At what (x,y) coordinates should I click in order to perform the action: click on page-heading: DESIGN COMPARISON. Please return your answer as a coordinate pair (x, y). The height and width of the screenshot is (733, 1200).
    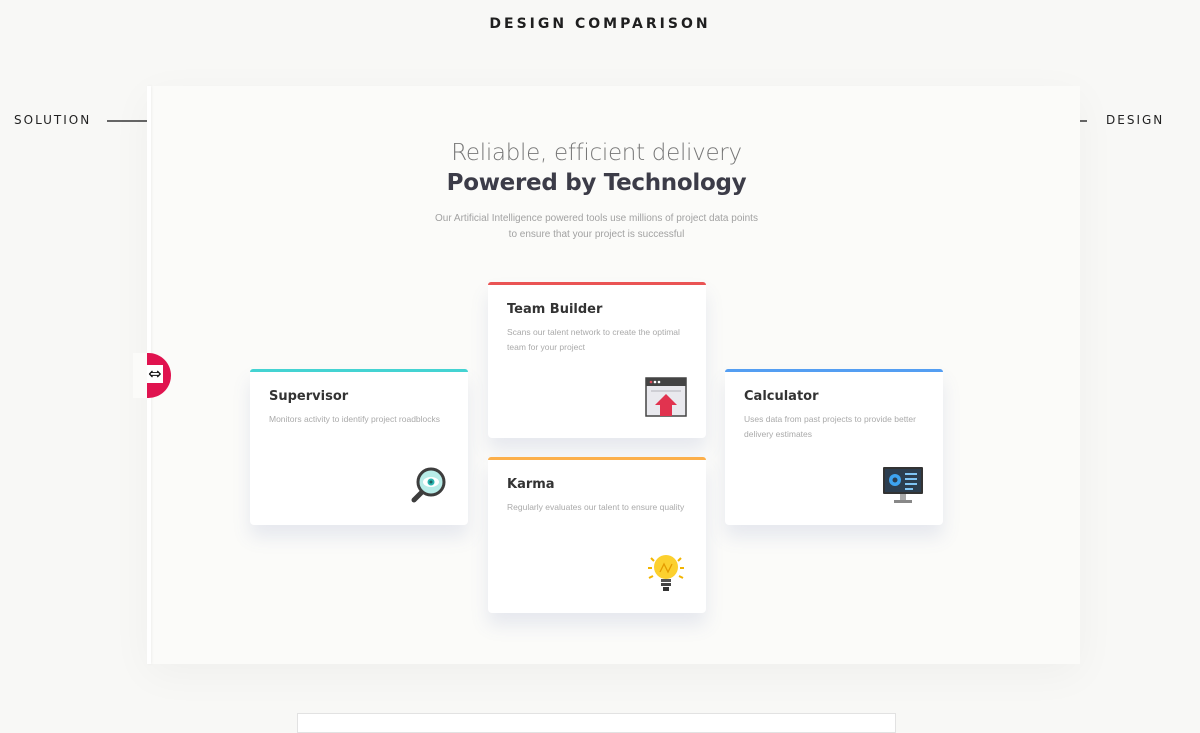
    Looking at the image, I should click on (600, 24).